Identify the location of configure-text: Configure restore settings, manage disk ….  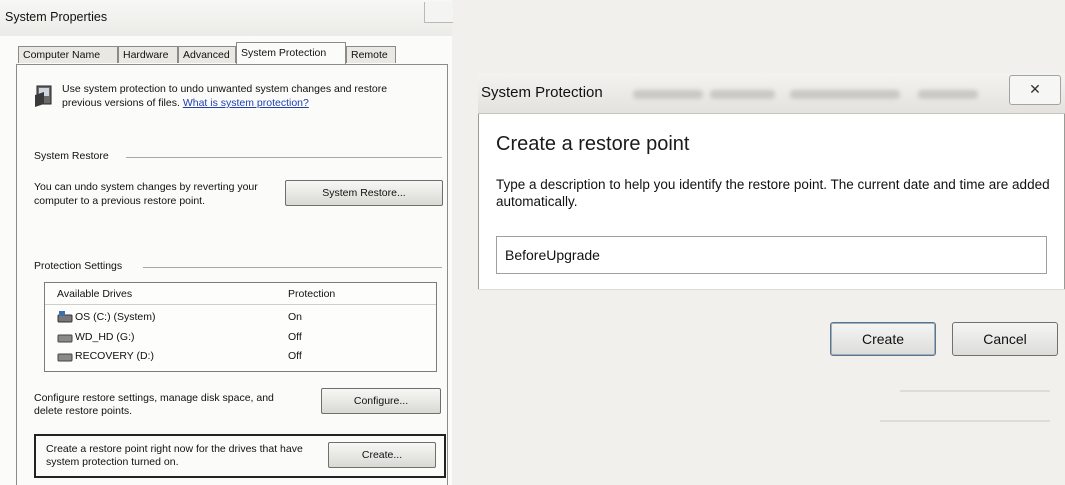
(154, 404).